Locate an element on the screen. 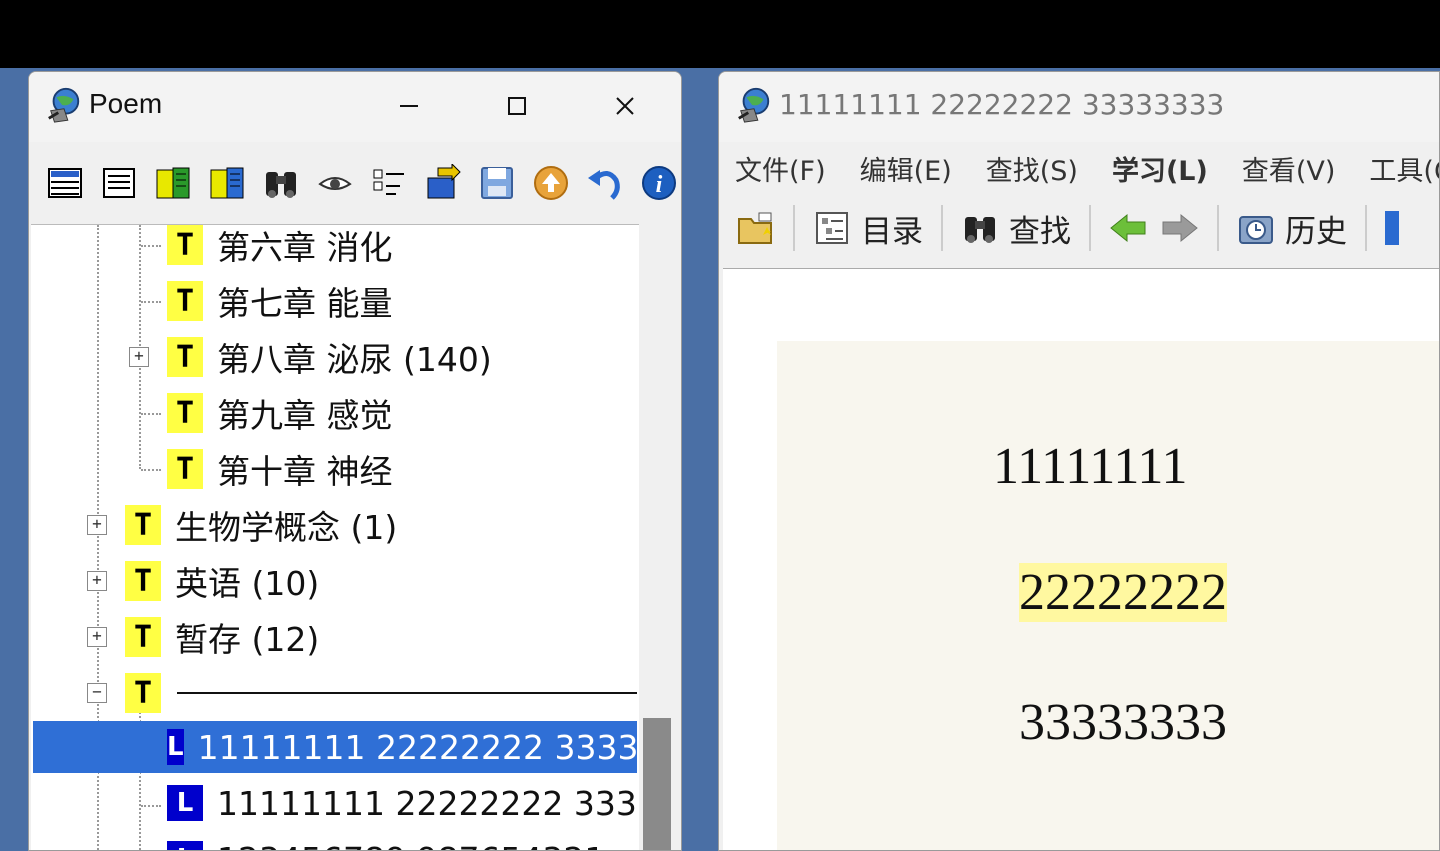 This screenshot has width=1440, height=851. tree-toolbar: i is located at coordinates (355, 183).